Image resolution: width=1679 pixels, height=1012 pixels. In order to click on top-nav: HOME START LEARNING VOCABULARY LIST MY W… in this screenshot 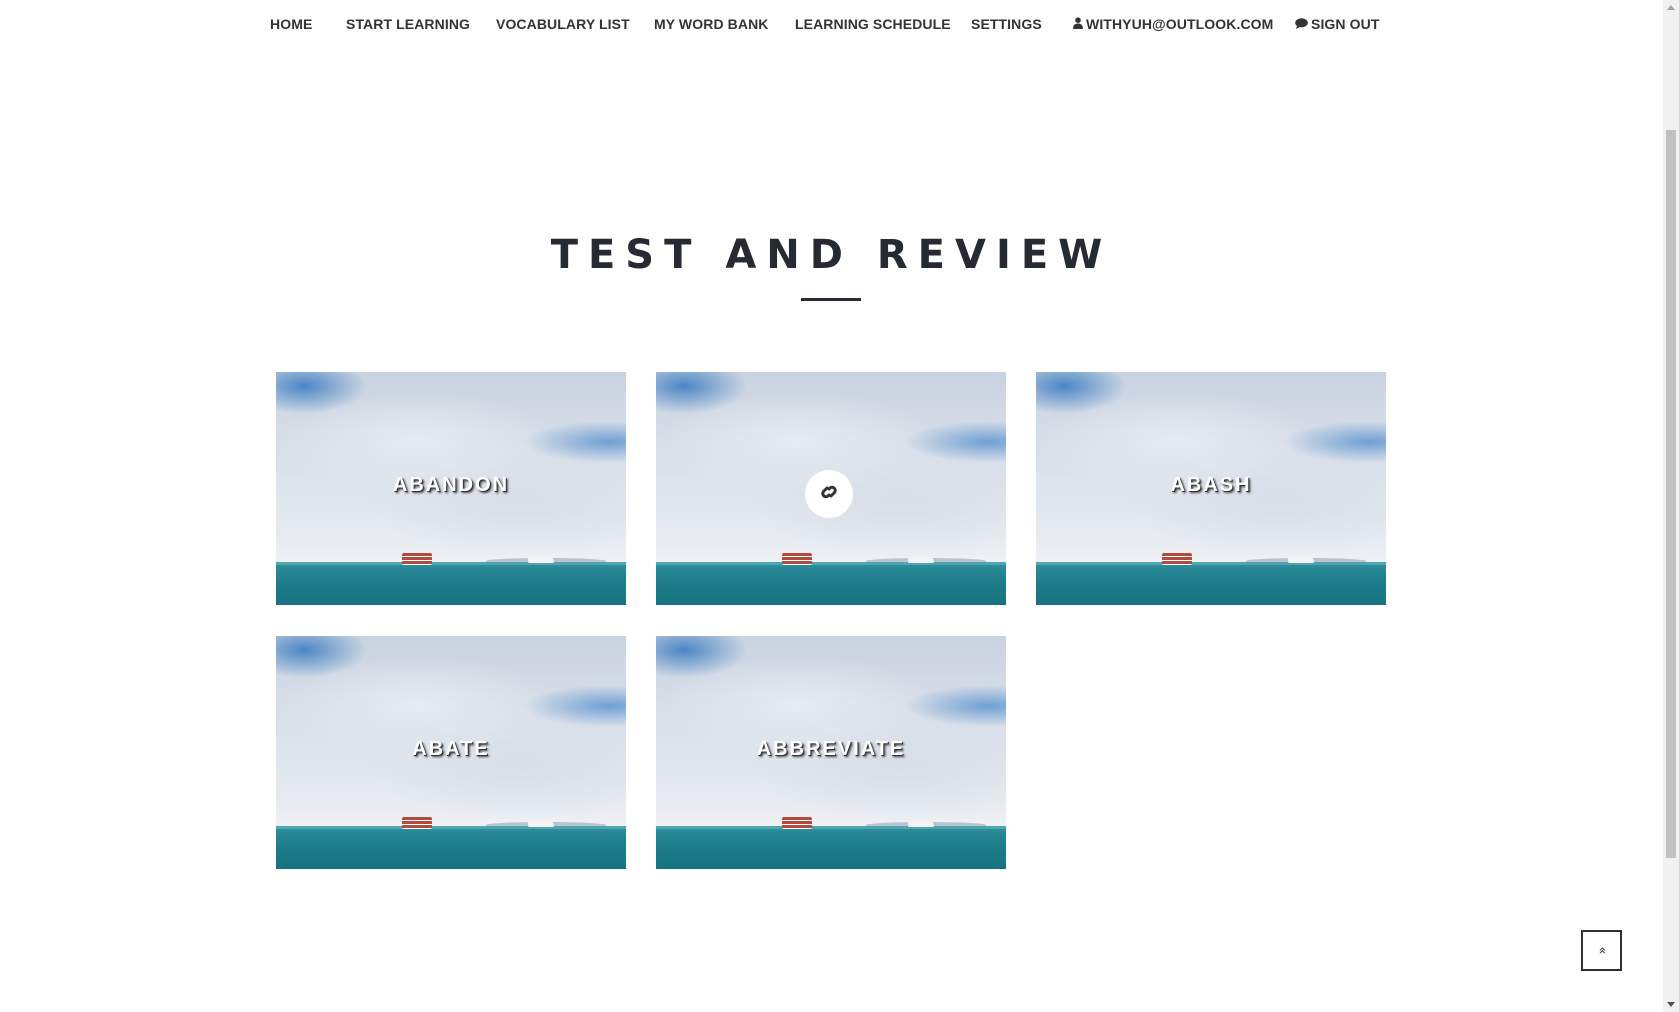, I will do `click(831, 23)`.